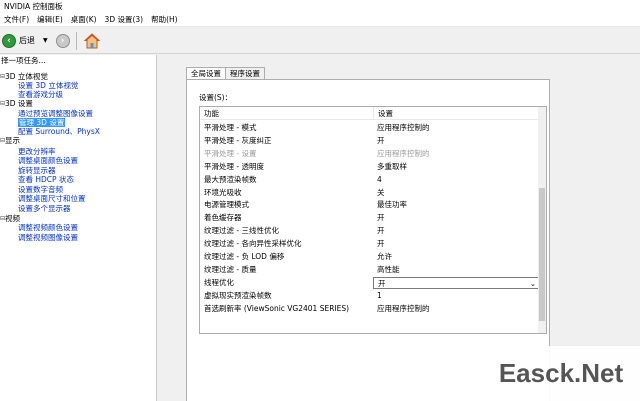 This screenshot has height=401, width=640. Describe the element at coordinates (370, 167) in the screenshot. I see `table-row: 平滑处理 - 透明度 多重取样` at that location.